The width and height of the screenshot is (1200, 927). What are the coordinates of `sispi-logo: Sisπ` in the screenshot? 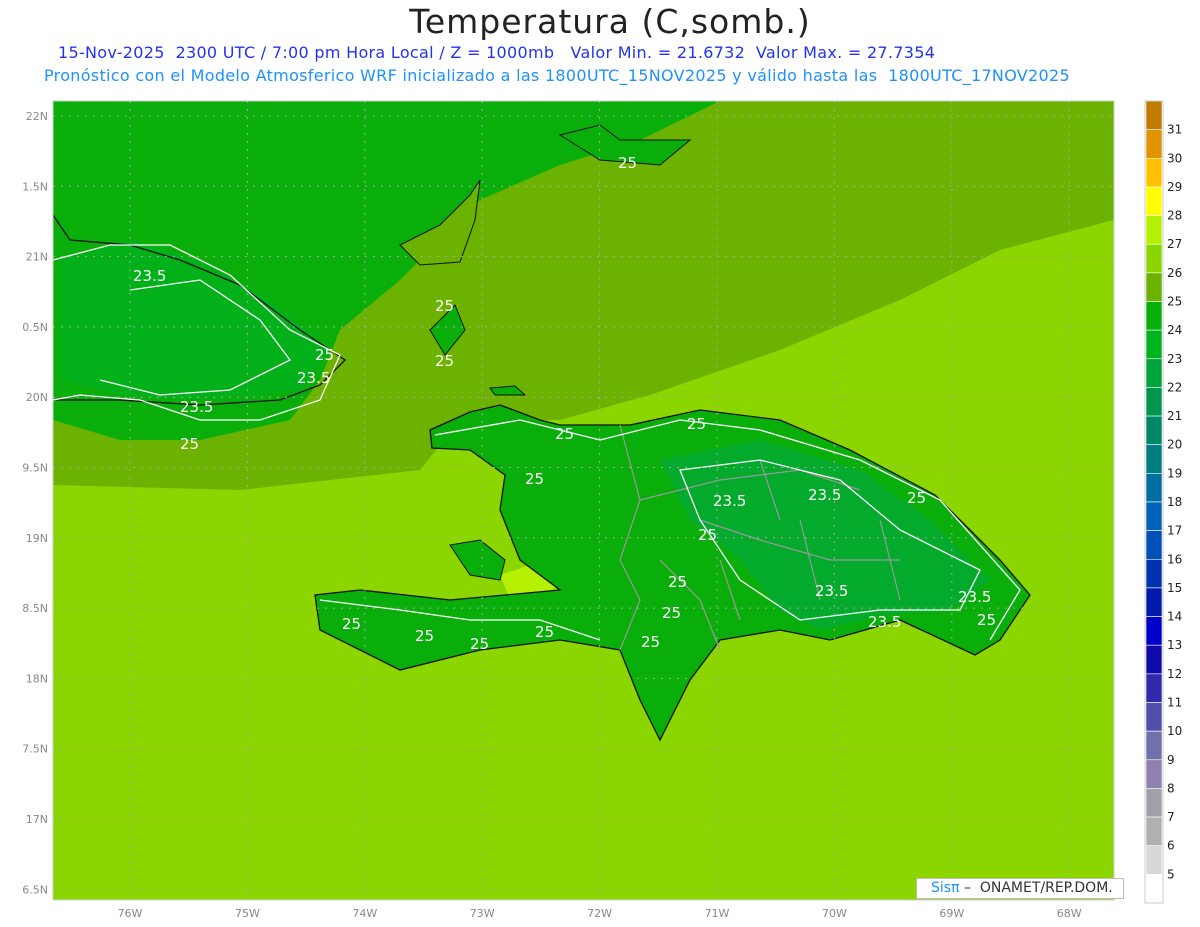 It's located at (945, 888).